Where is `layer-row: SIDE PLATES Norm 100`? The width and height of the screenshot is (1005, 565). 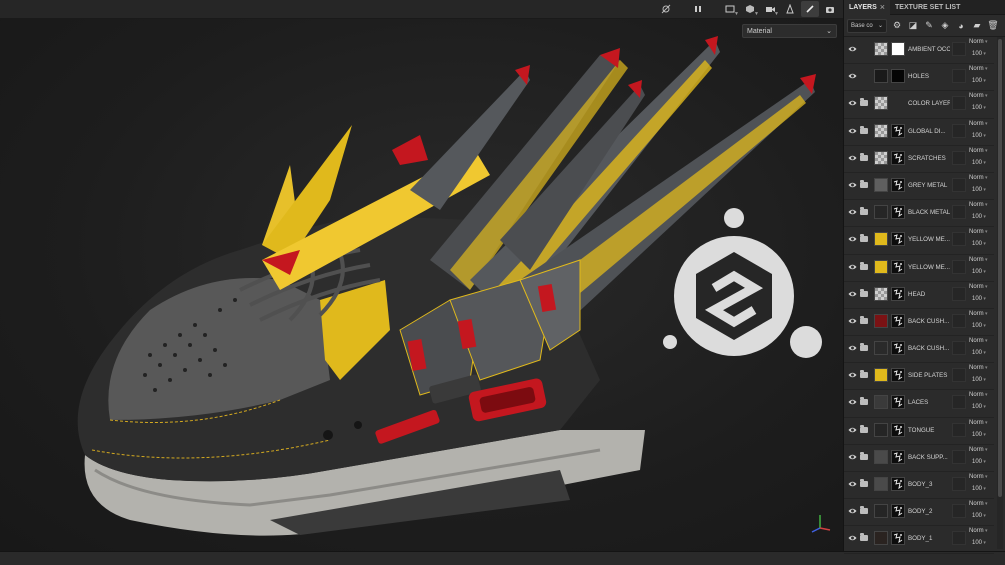
layer-row: SIDE PLATES Norm 100 is located at coordinates (919, 377).